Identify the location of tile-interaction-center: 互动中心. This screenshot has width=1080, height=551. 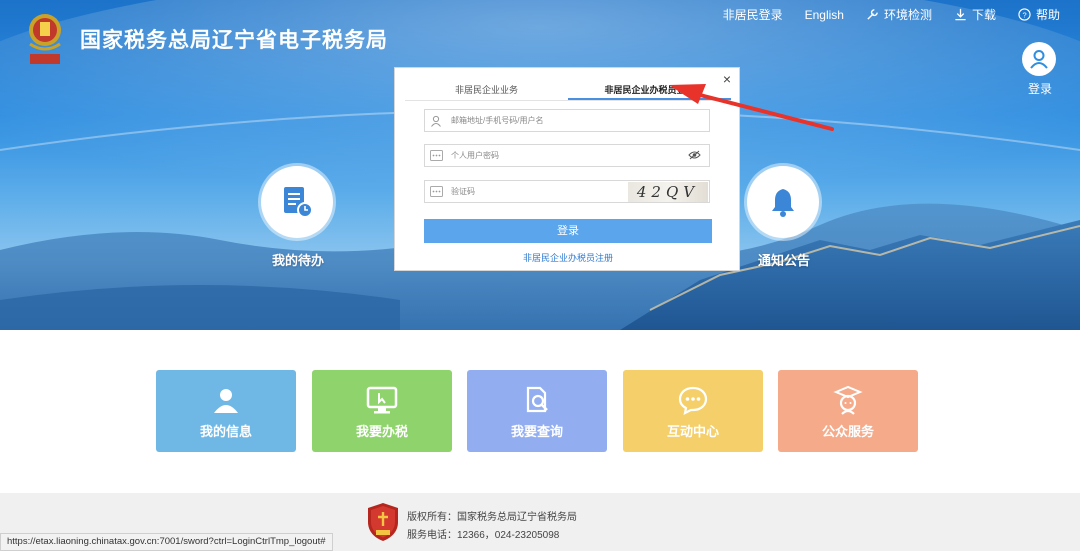
(693, 411).